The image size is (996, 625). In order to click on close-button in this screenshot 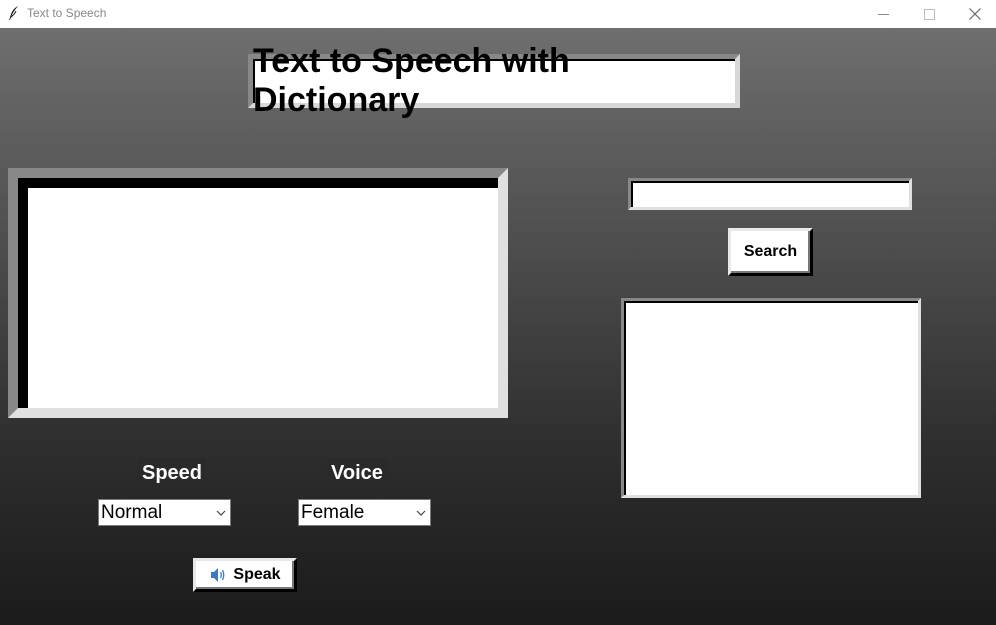, I will do `click(974, 14)`.